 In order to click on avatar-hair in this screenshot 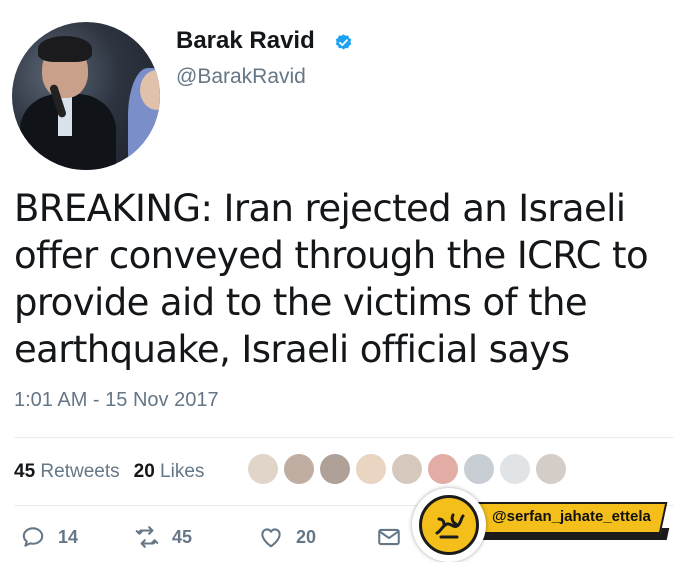, I will do `click(65, 49)`.